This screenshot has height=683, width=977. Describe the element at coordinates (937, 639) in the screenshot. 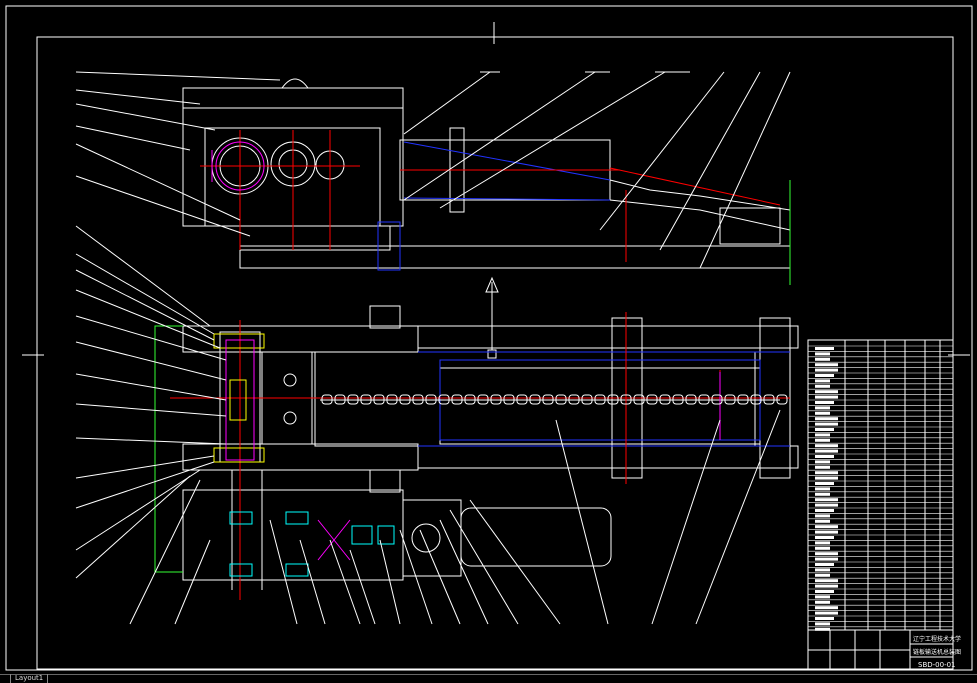

I see `title-block-organization: 辽宁工程技术大学` at that location.